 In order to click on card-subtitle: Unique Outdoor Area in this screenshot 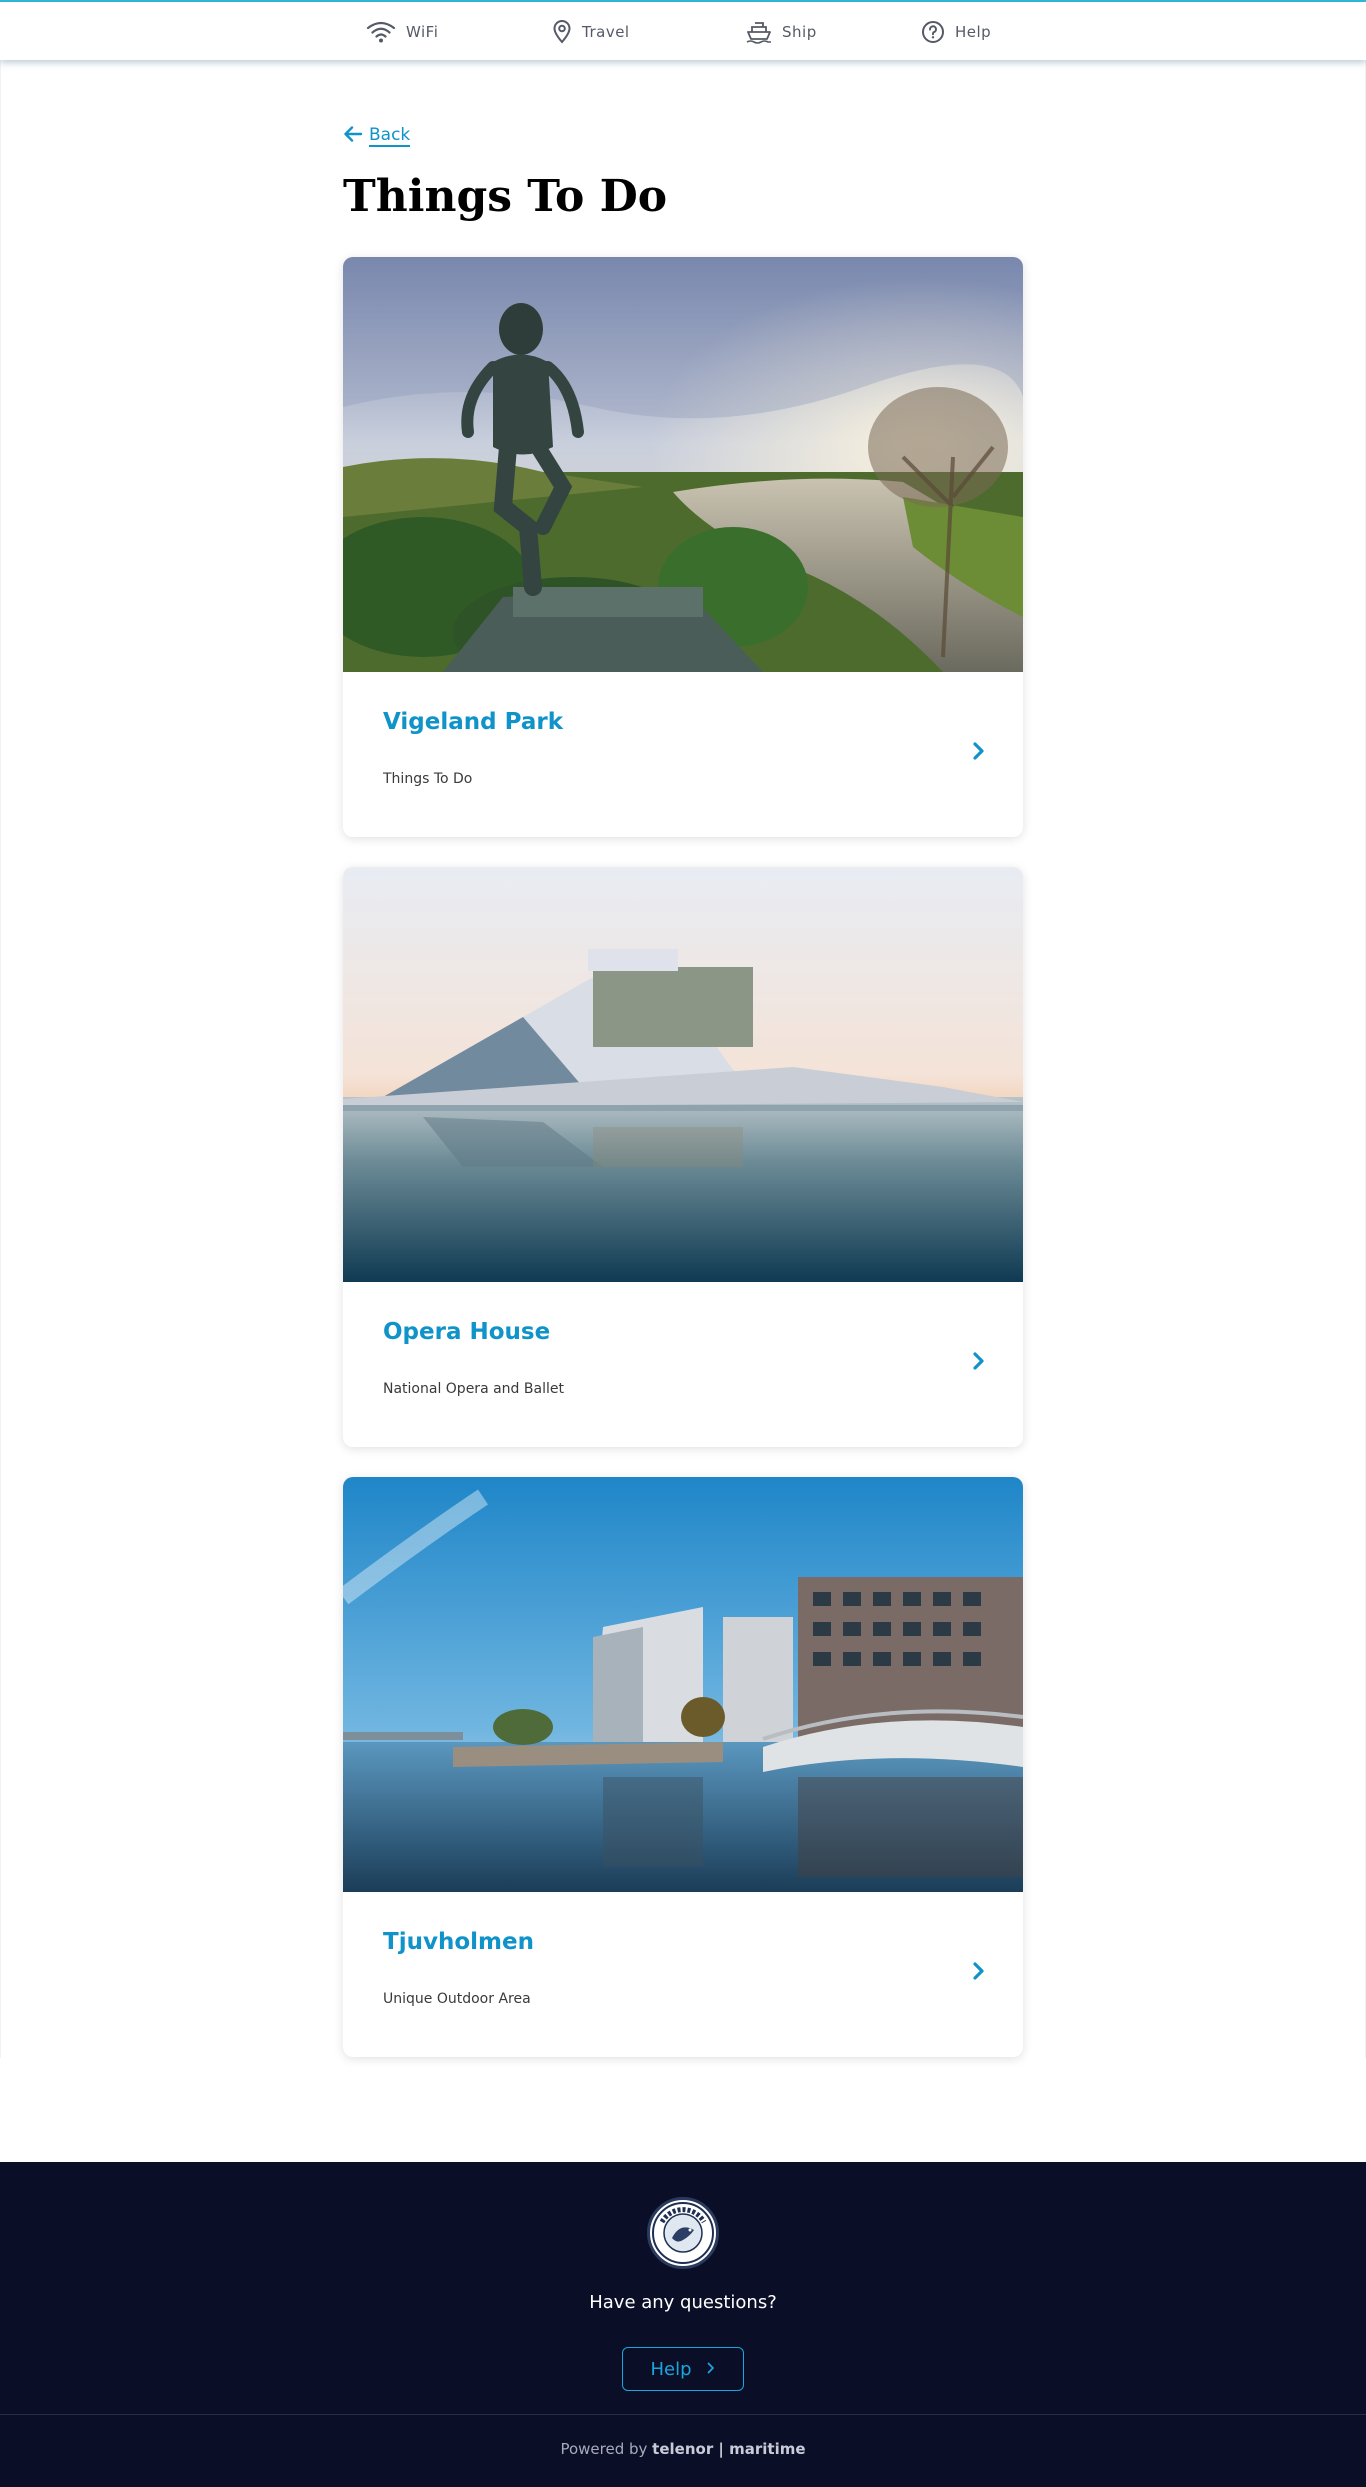, I will do `click(457, 1999)`.